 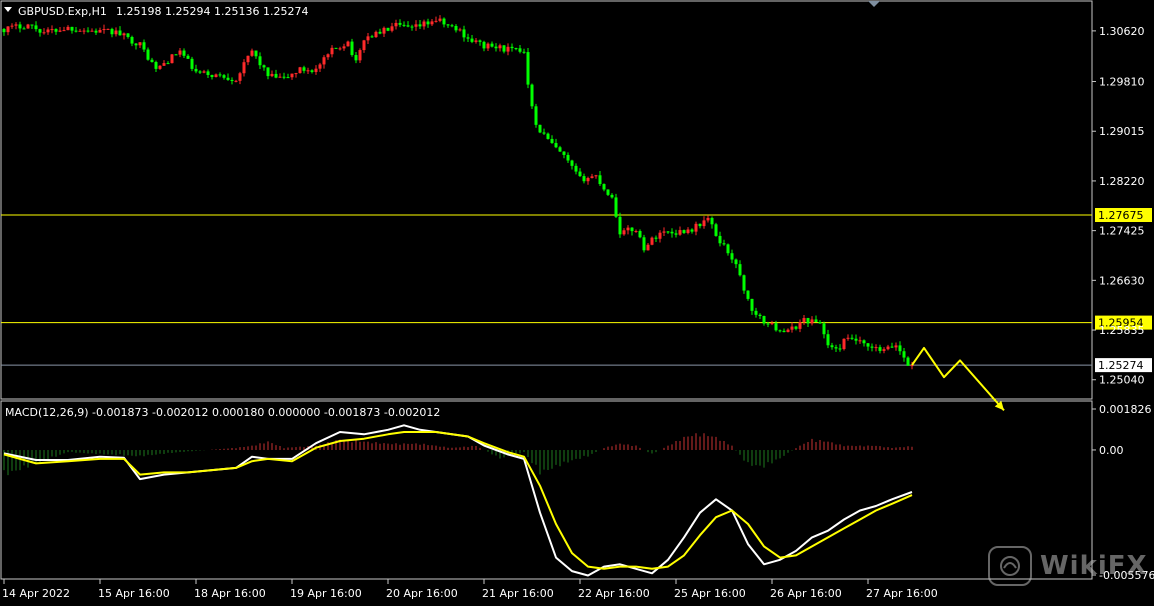 What do you see at coordinates (8, 9) in the screenshot?
I see `dropdown-triangle-icon` at bounding box center [8, 9].